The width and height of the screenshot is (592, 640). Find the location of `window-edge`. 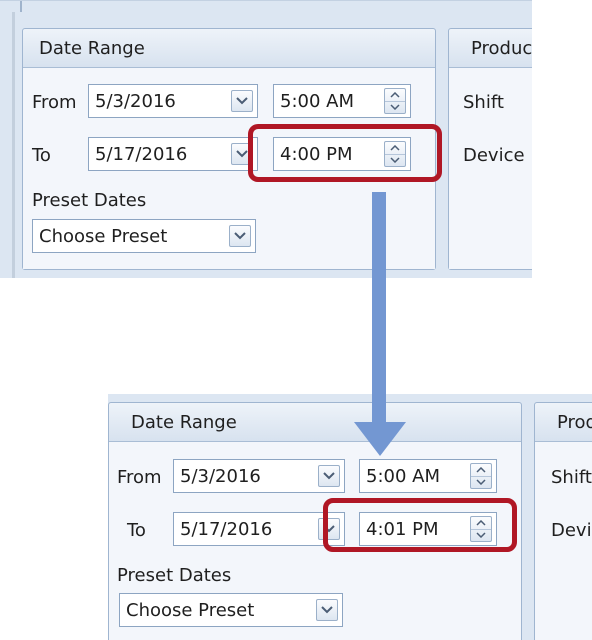

window-edge is located at coordinates (21, 6).